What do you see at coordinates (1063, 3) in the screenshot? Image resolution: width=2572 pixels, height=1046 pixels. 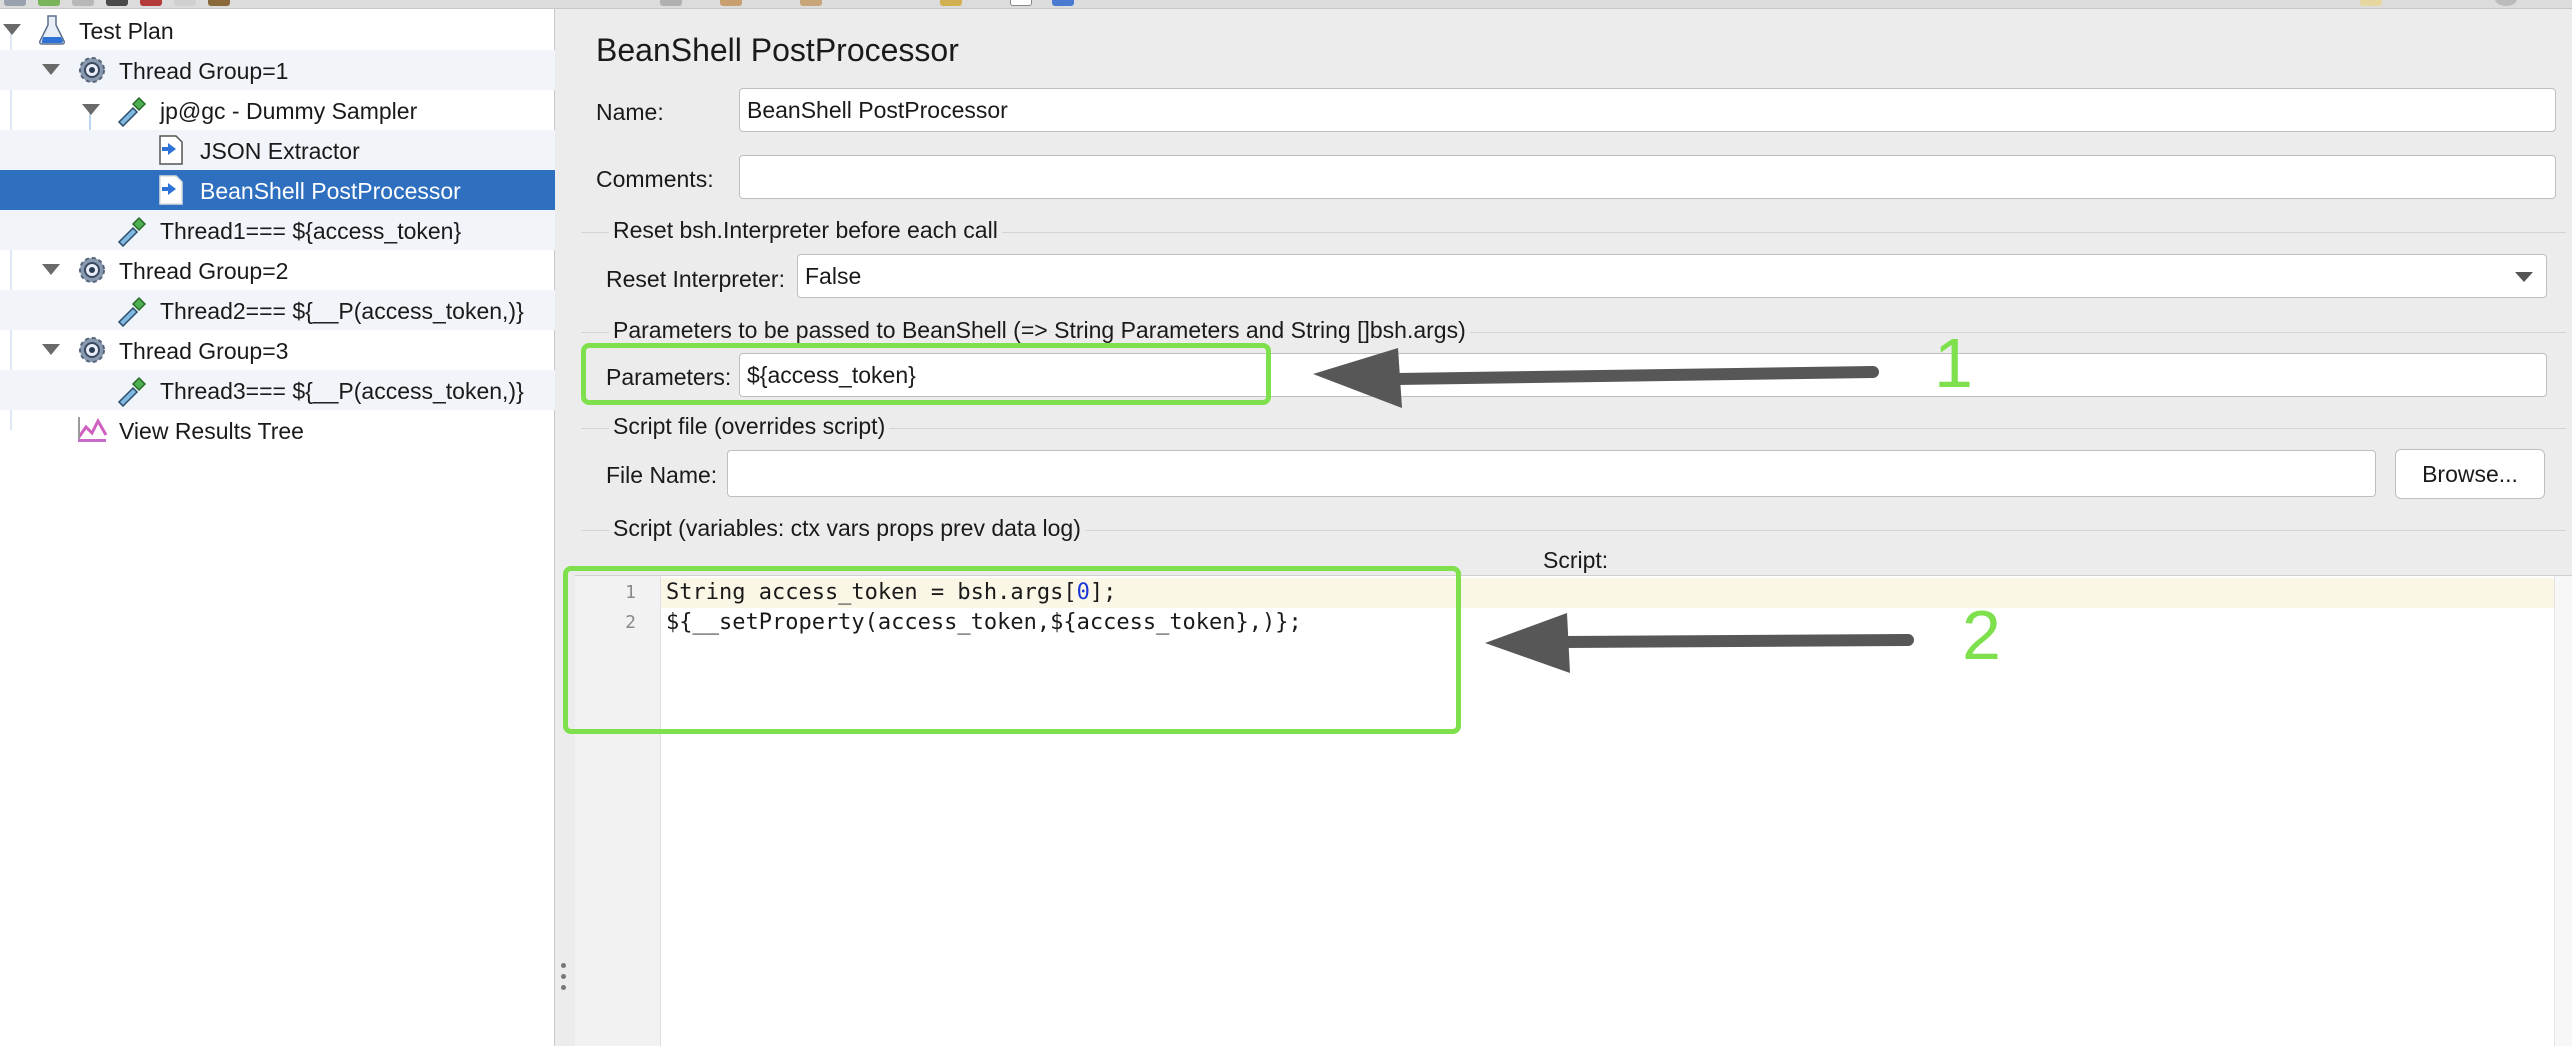 I see `toolbar-function-icon` at bounding box center [1063, 3].